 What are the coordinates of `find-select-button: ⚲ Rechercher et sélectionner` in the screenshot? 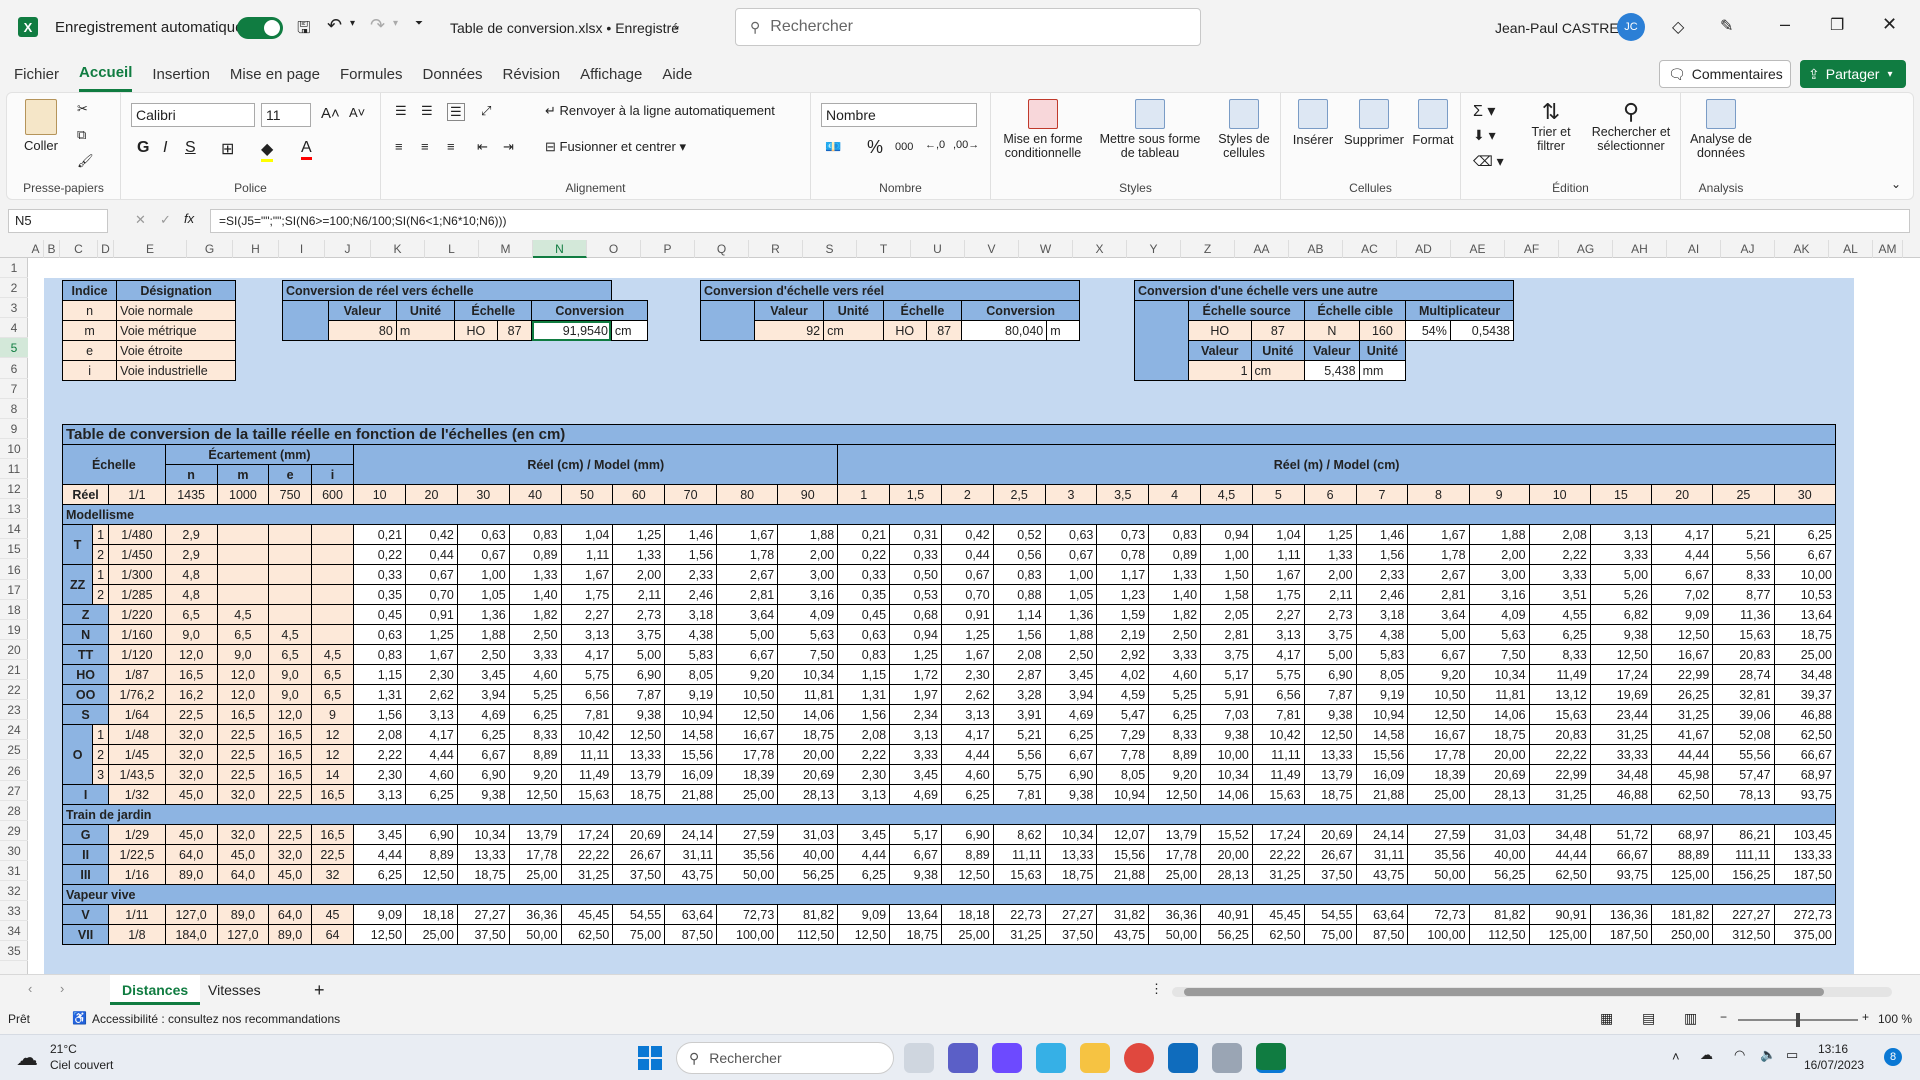 It's located at (1631, 126).